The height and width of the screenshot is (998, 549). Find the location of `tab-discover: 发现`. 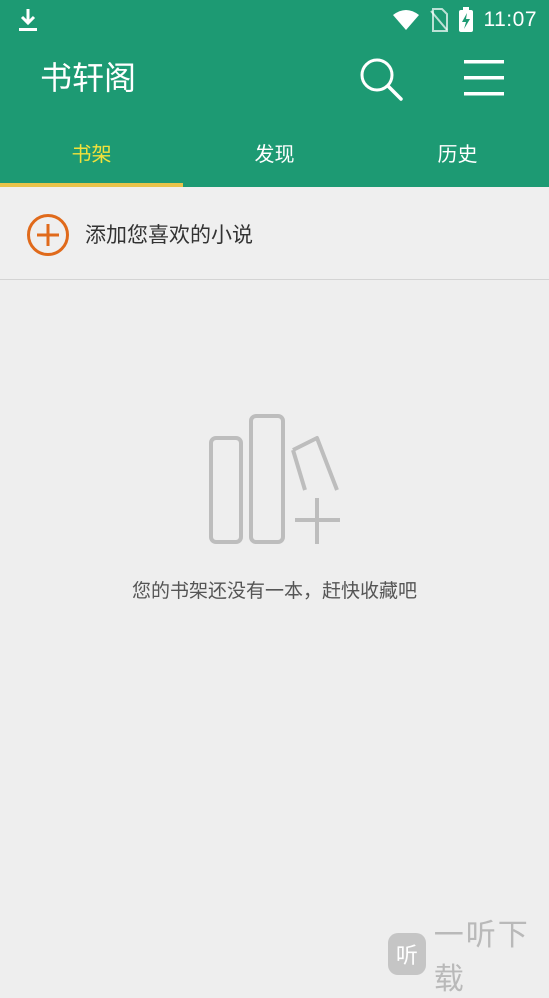

tab-discover: 发现 is located at coordinates (274, 152).